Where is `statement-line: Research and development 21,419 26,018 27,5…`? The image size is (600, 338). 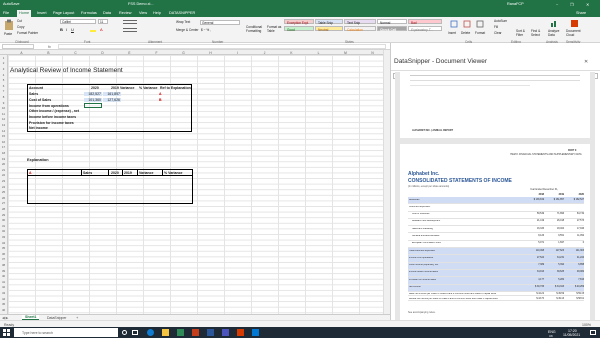
statement-line: Research and development 21,419 26,018 27,5… is located at coordinates (496, 223).